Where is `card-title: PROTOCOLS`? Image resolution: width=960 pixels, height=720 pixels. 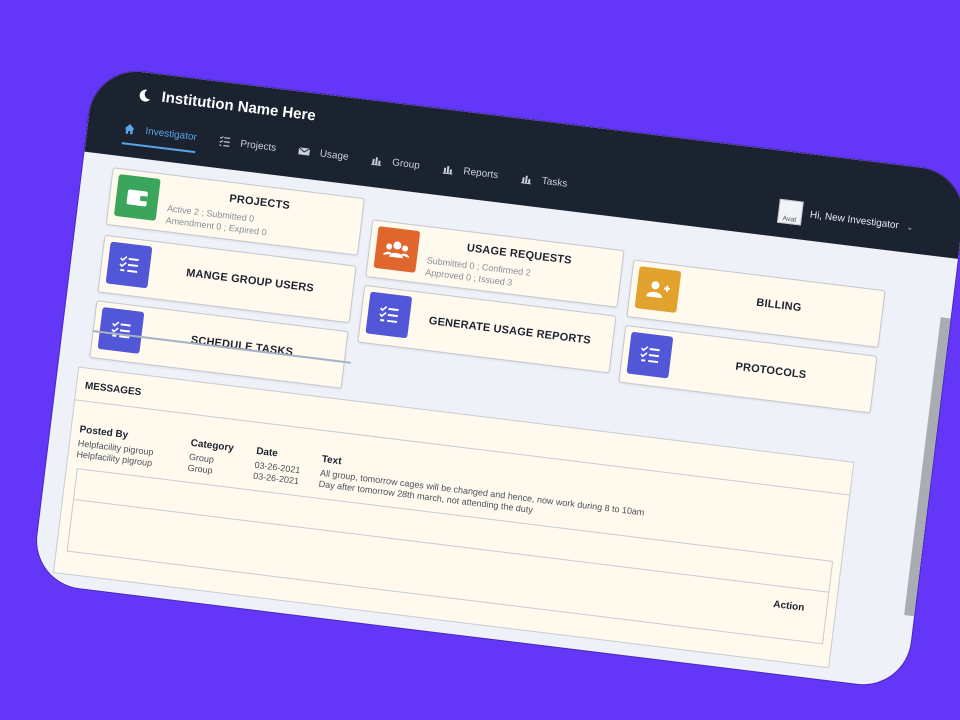 card-title: PROTOCOLS is located at coordinates (770, 371).